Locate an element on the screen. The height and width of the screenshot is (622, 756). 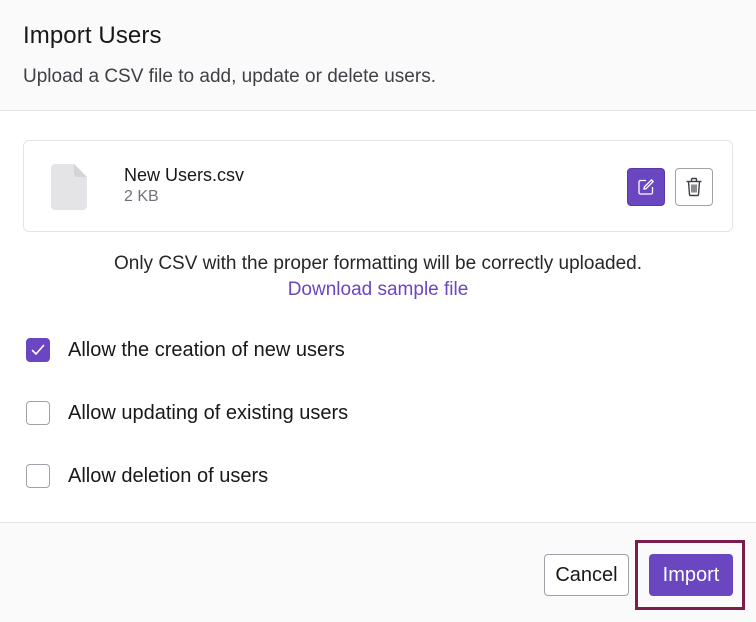
option-allow-updating: Allow updating of existing users is located at coordinates (187, 413).